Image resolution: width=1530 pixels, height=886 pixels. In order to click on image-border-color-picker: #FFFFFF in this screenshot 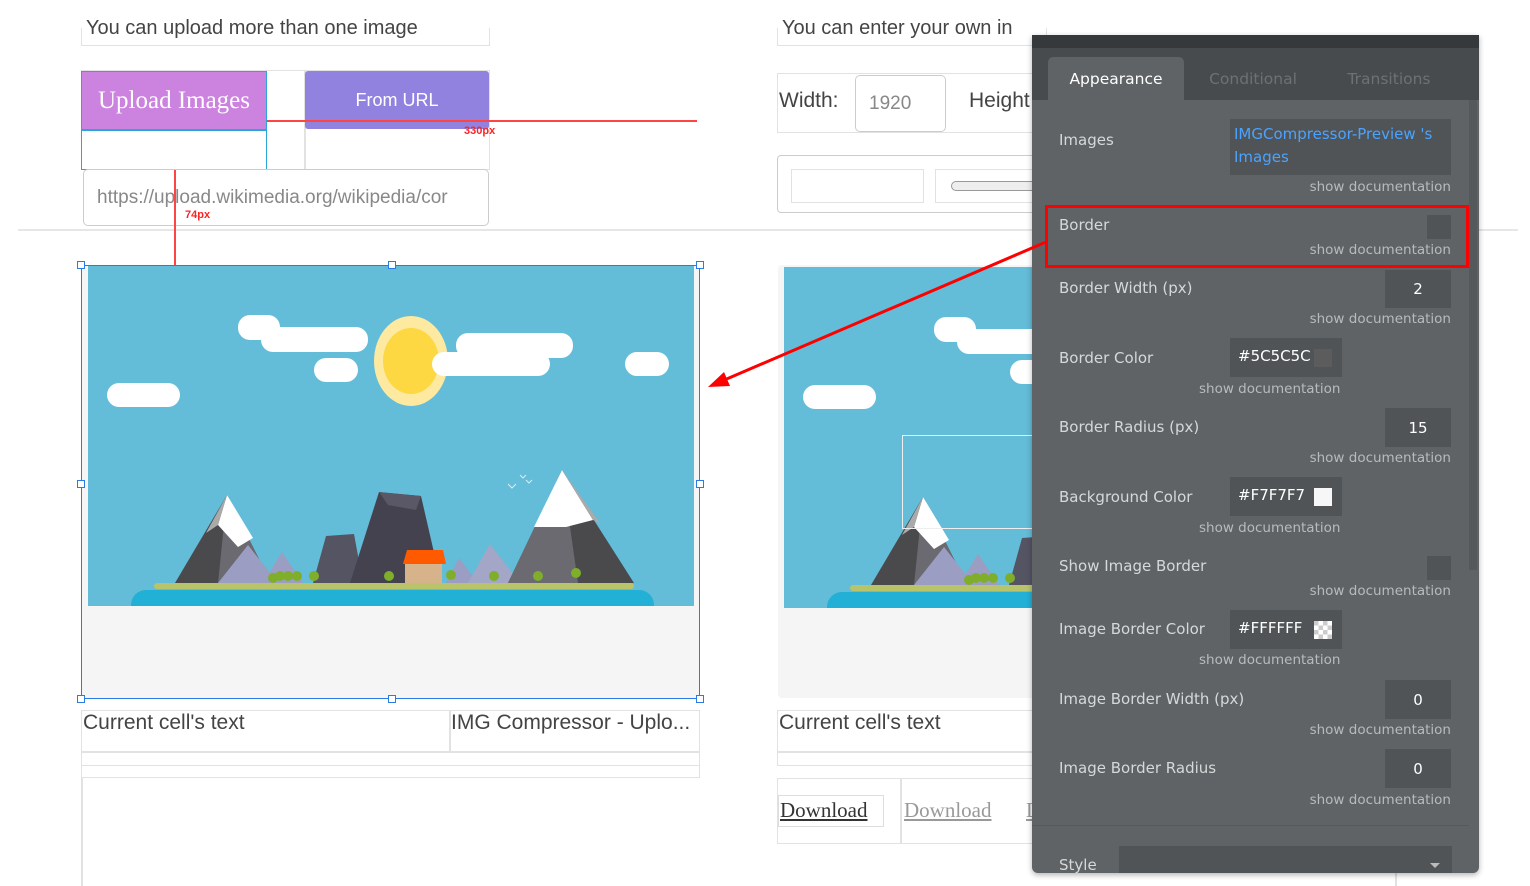, I will do `click(1286, 629)`.